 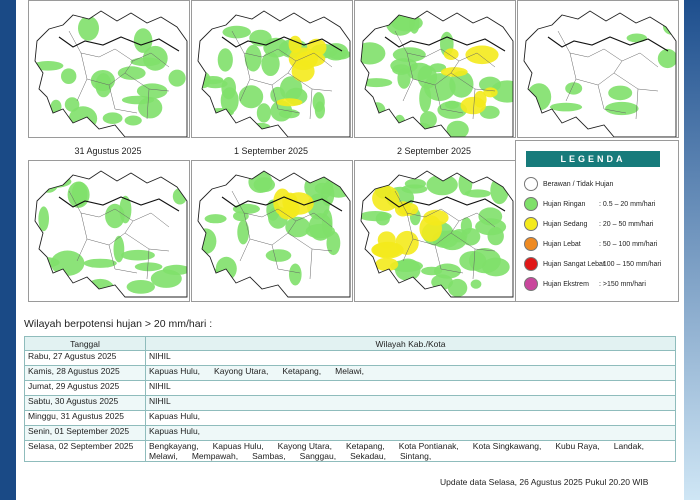 I want to click on legend-range: : 0.5 – 20 mm/hari, so click(x=627, y=204).